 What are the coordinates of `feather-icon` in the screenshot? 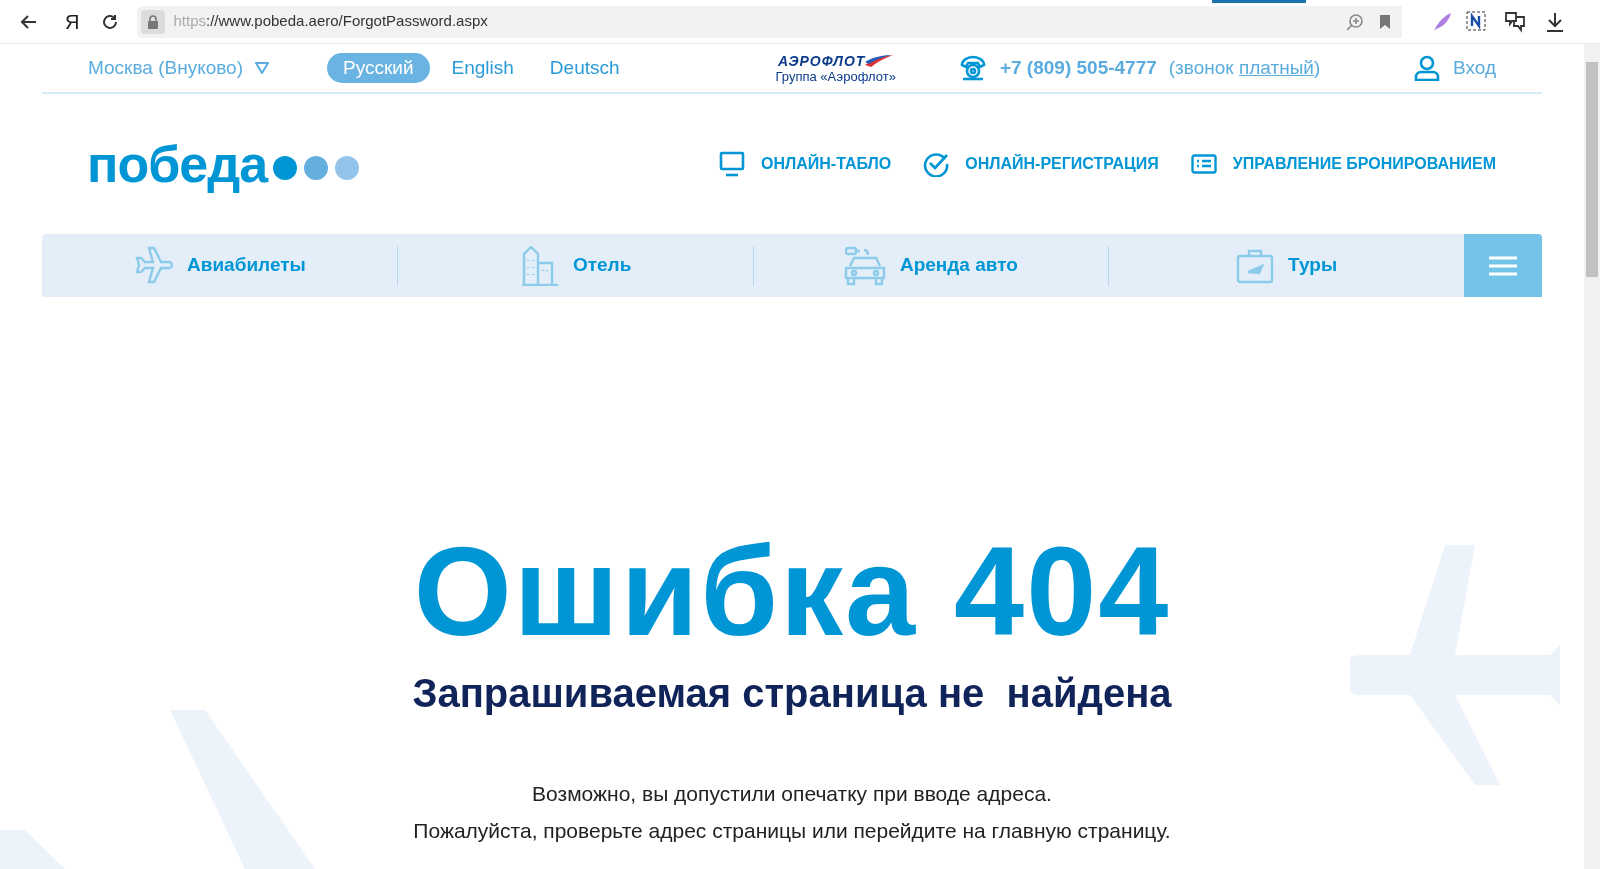 It's located at (1442, 21).